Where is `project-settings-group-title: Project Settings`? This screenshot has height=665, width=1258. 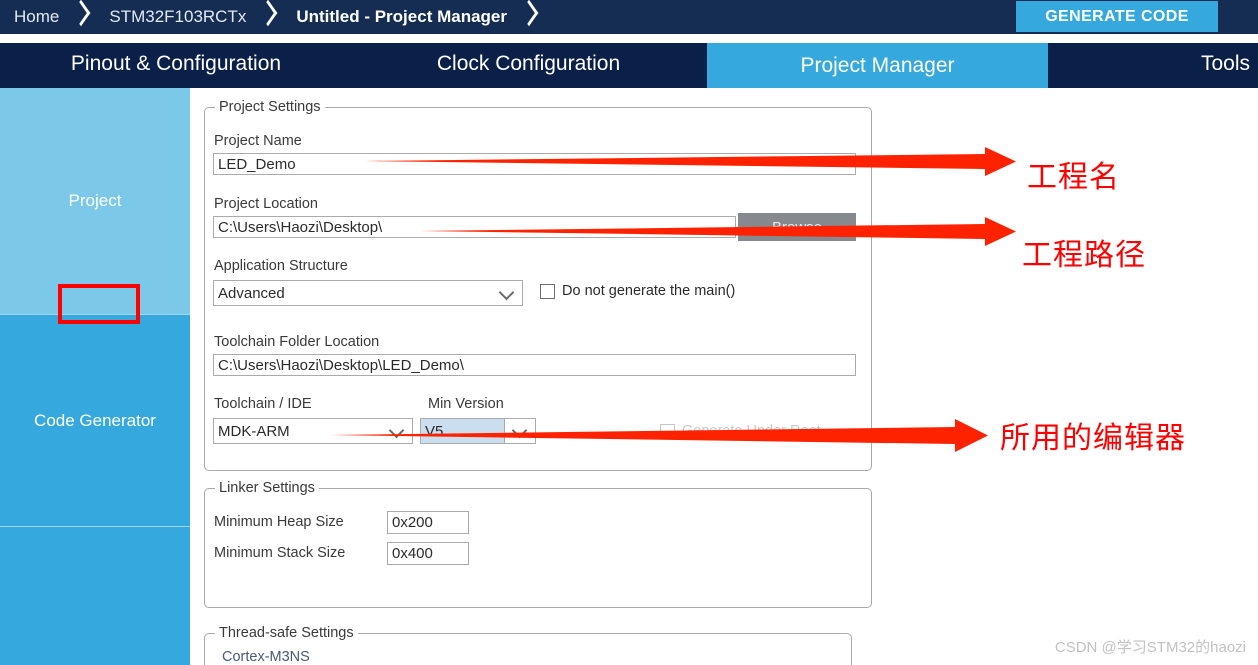
project-settings-group-title: Project Settings is located at coordinates (270, 107).